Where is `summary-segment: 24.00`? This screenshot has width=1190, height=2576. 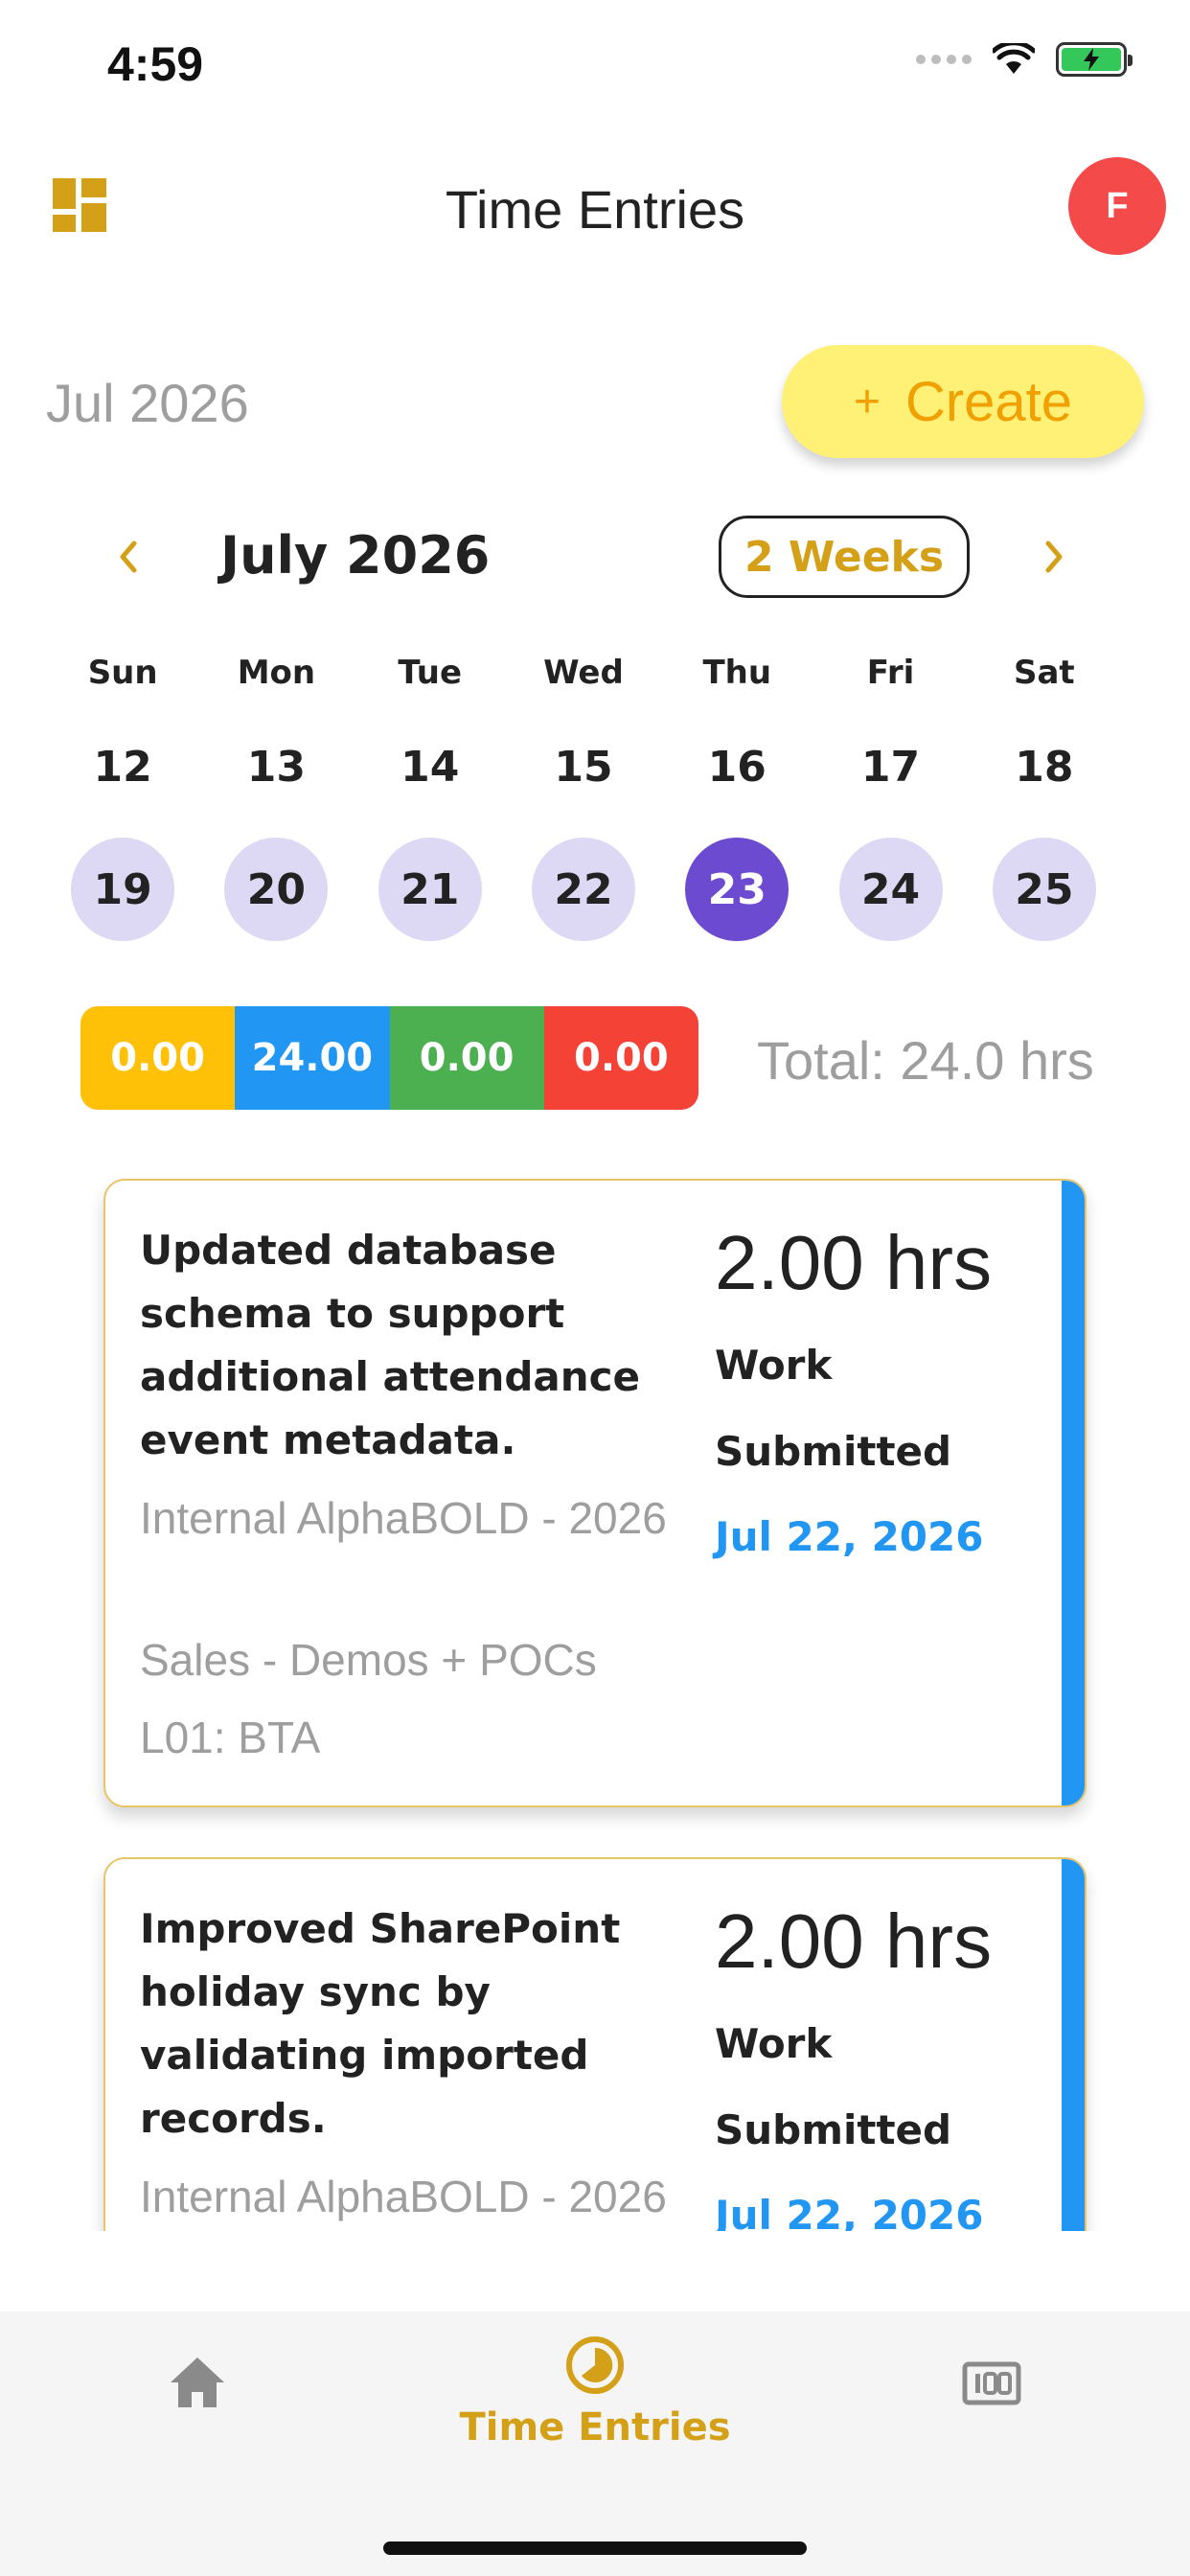 summary-segment: 24.00 is located at coordinates (312, 1058).